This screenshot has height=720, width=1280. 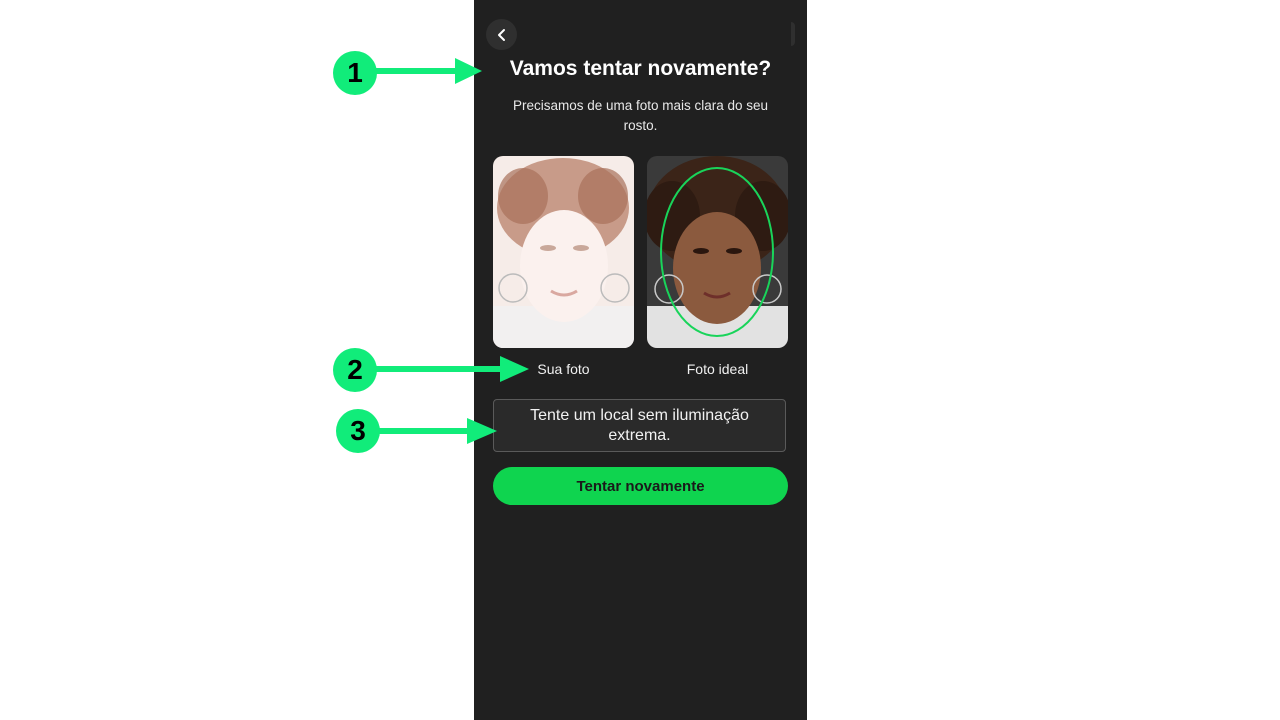 I want to click on user-photo, so click(x=563, y=252).